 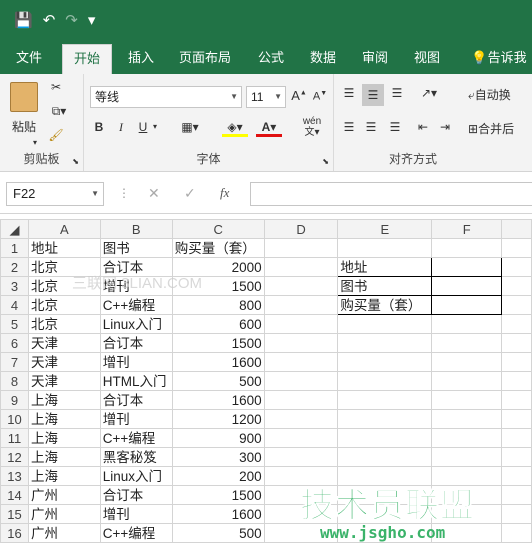 I want to click on save-icon: 💾, so click(x=23, y=21).